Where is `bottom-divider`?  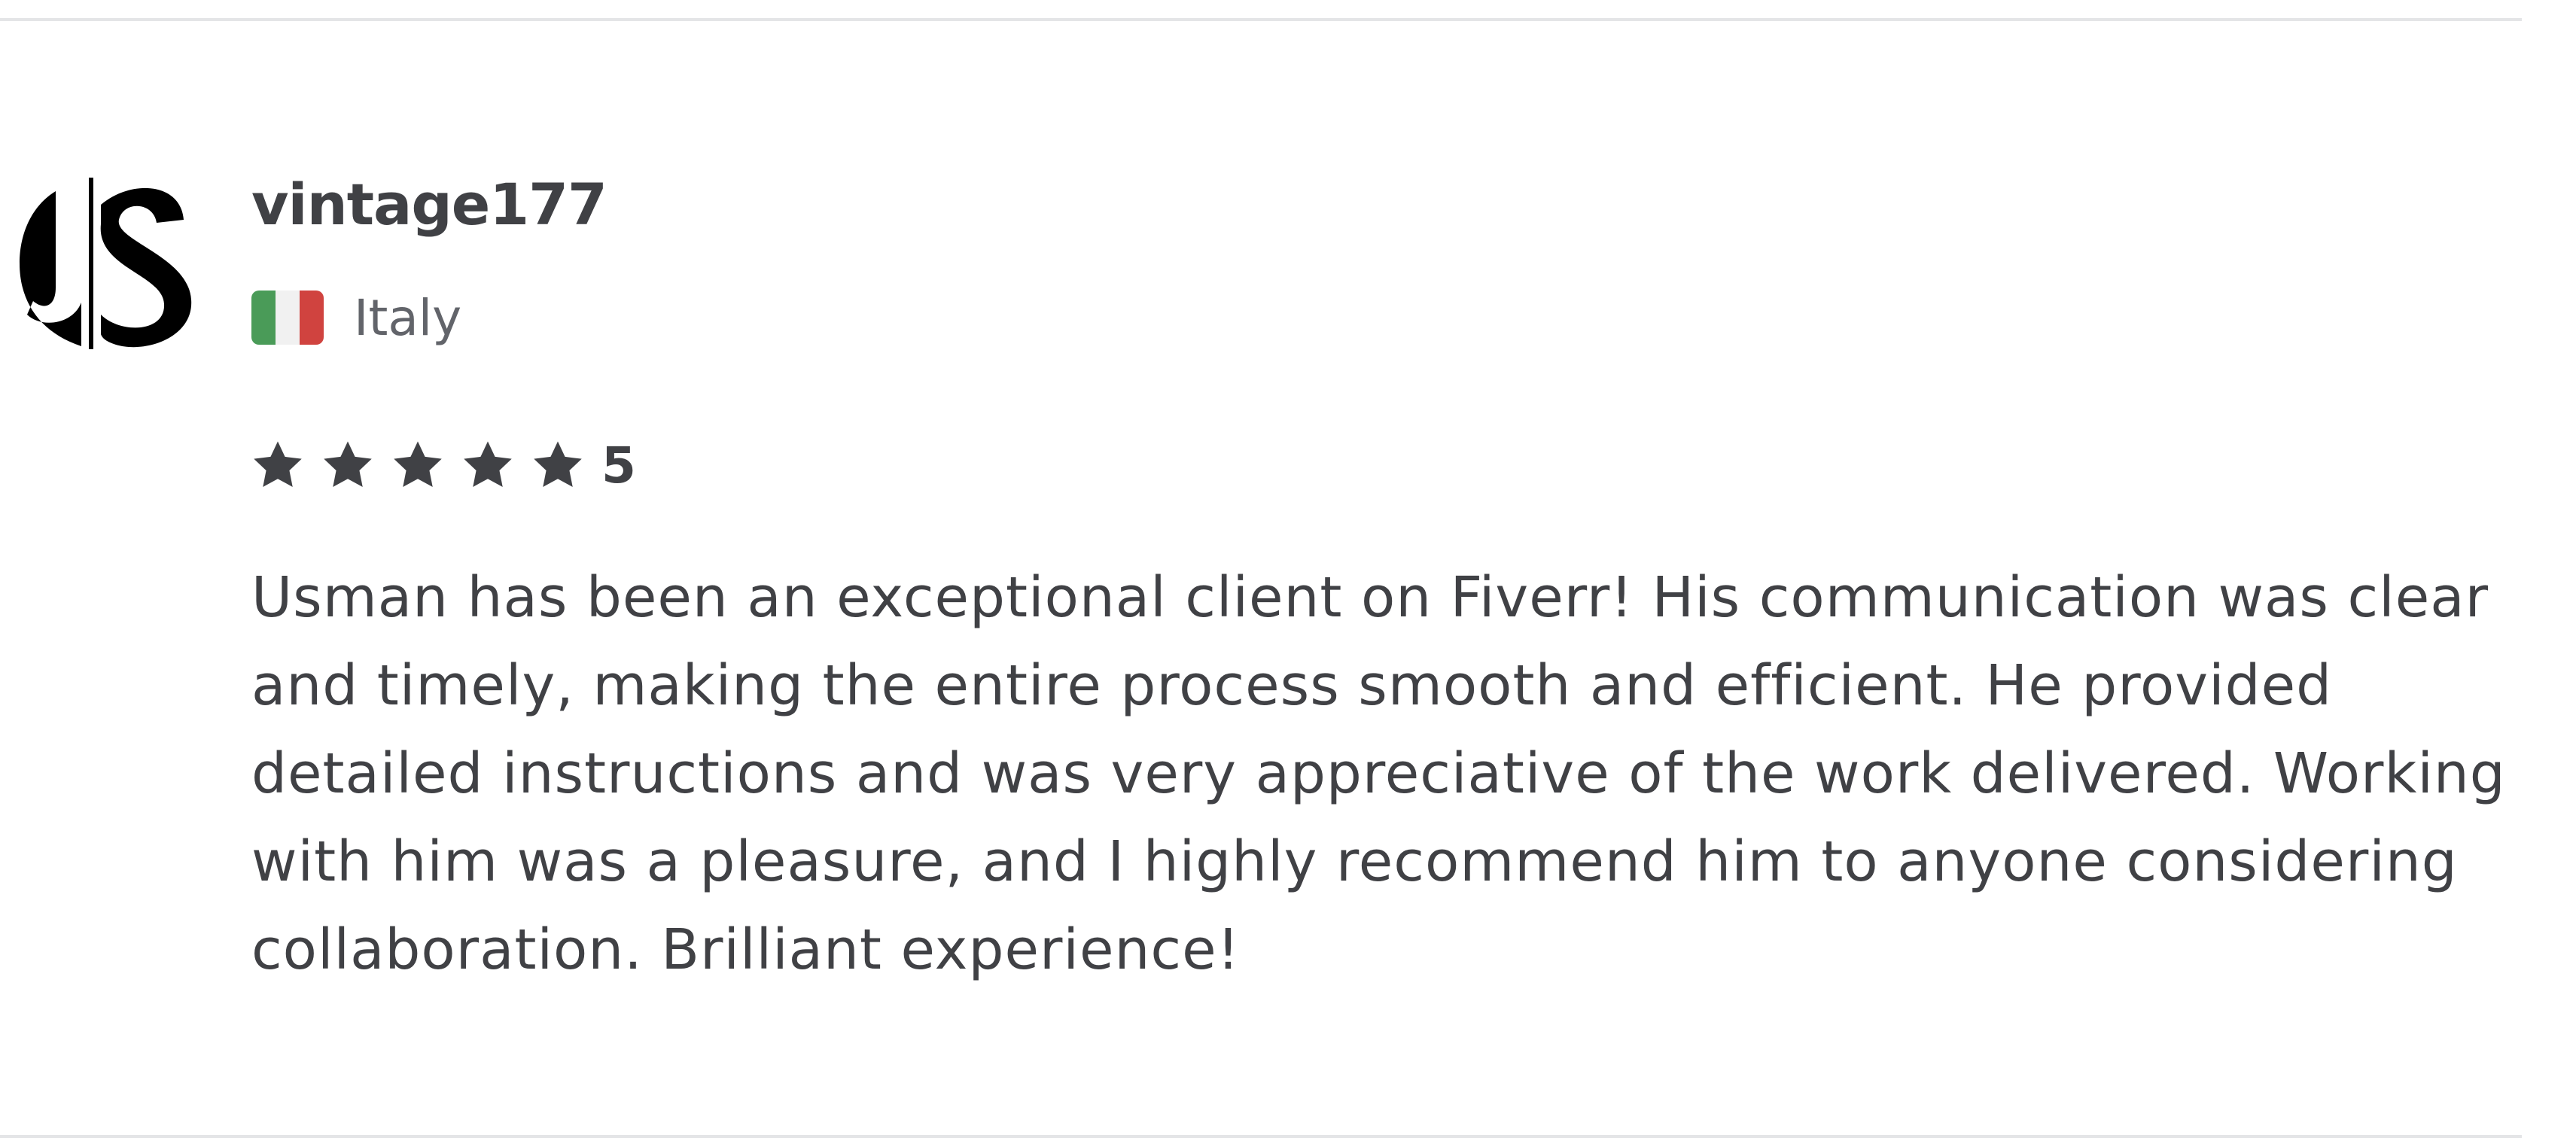 bottom-divider is located at coordinates (1261, 1136).